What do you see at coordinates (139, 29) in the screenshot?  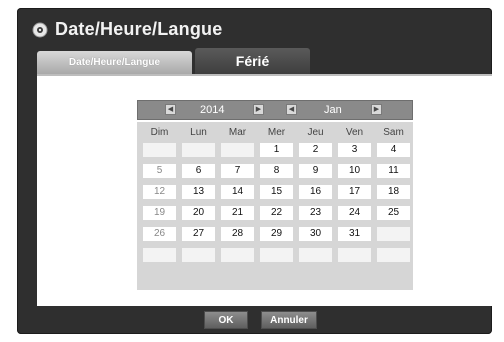 I see `window-title: Date/Heure/Langue` at bounding box center [139, 29].